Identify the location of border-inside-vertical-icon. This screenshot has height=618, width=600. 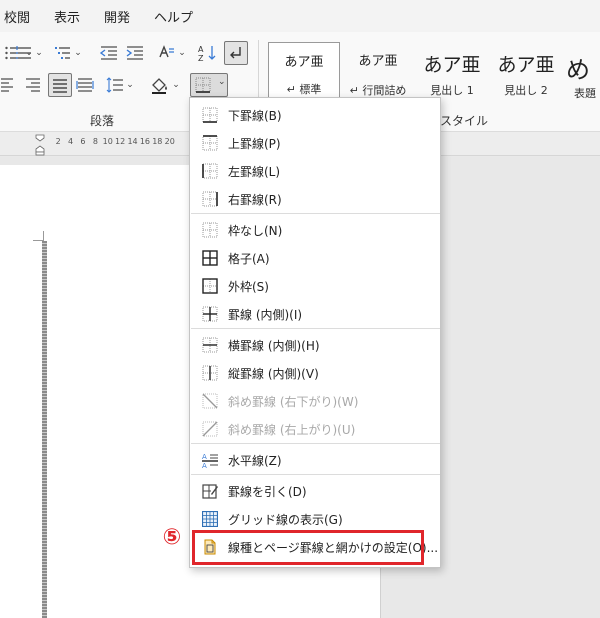
(210, 373).